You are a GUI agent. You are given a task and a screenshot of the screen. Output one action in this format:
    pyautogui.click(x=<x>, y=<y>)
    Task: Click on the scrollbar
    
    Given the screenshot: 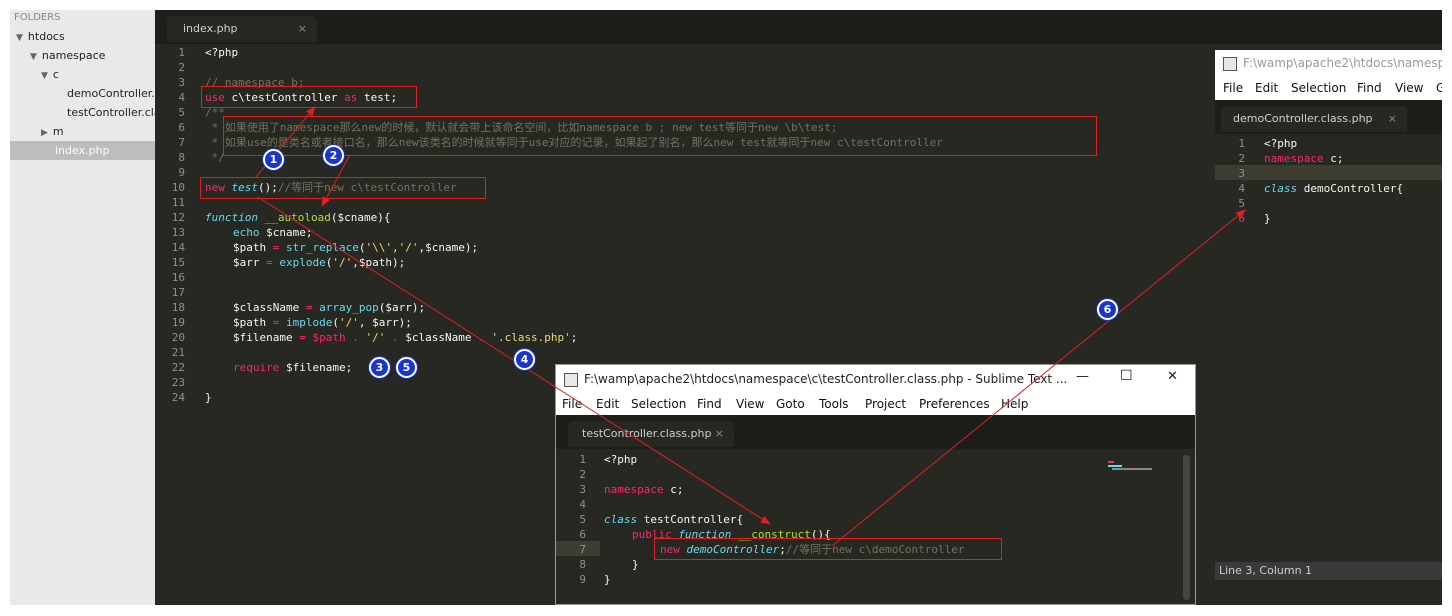 What is the action you would take?
    pyautogui.click(x=1186, y=527)
    